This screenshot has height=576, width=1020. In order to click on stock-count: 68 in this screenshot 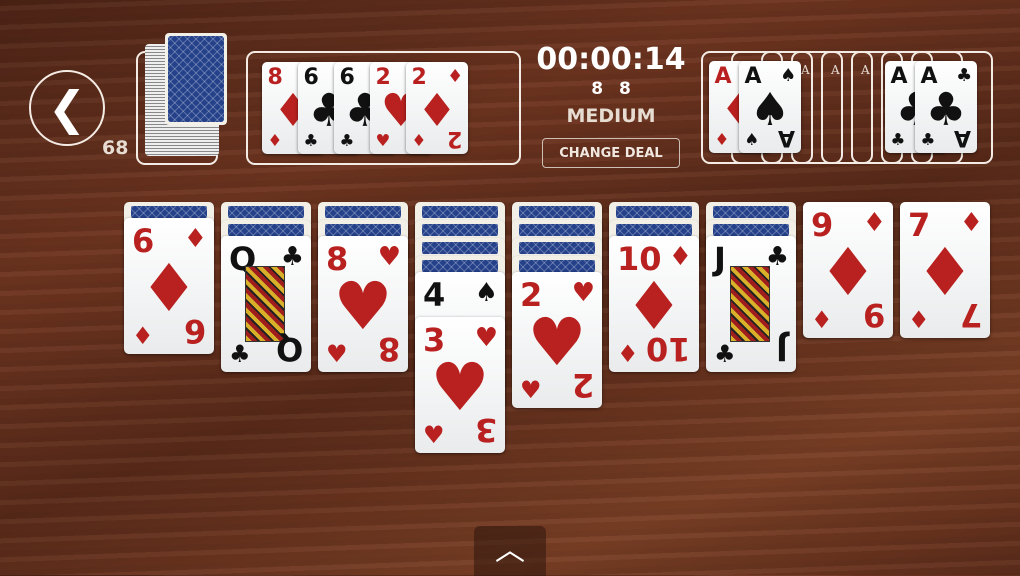, I will do `click(115, 148)`.